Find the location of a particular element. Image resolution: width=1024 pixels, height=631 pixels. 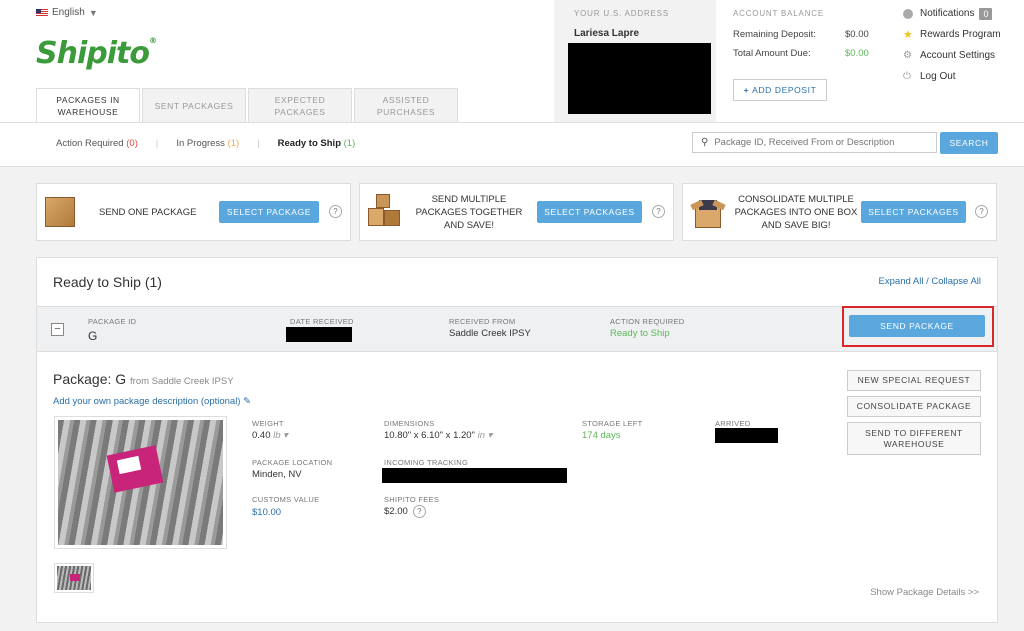

tab-assisted-purchases: ASSISTED PURCHASES is located at coordinates (406, 105).